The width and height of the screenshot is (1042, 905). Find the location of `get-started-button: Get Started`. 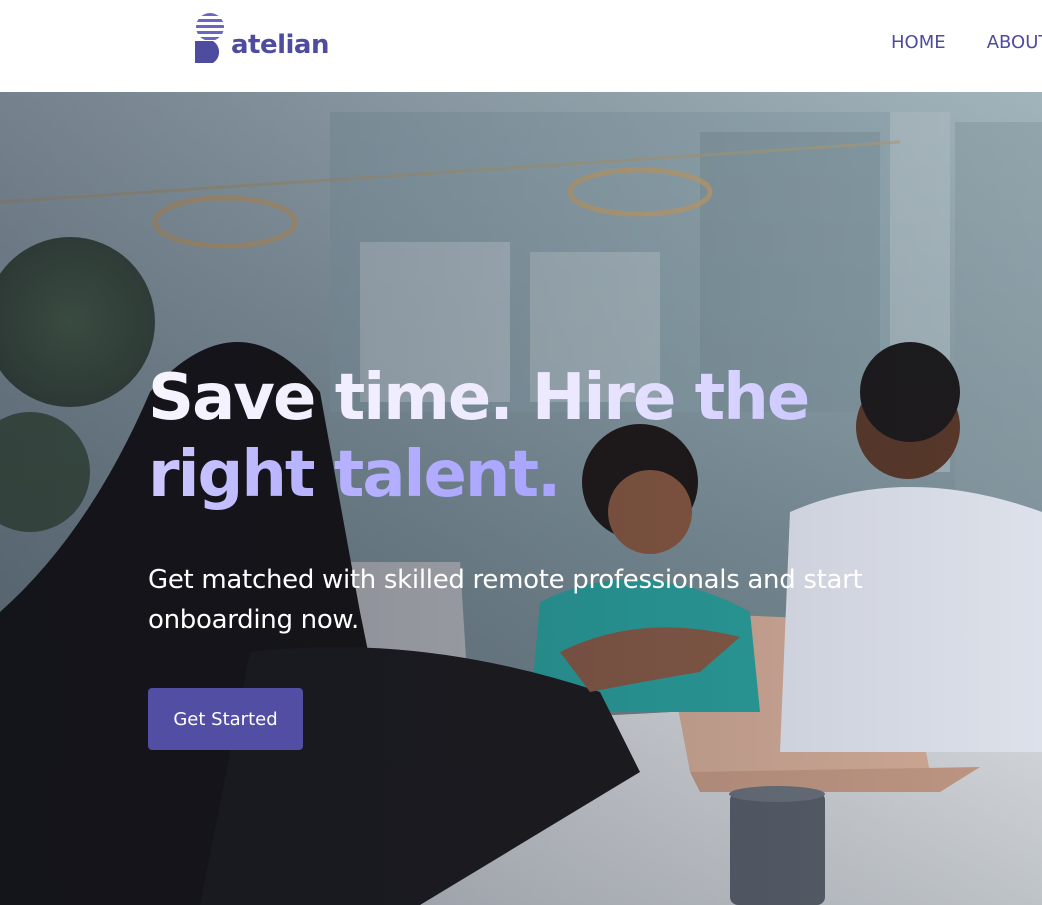

get-started-button: Get Started is located at coordinates (225, 719).